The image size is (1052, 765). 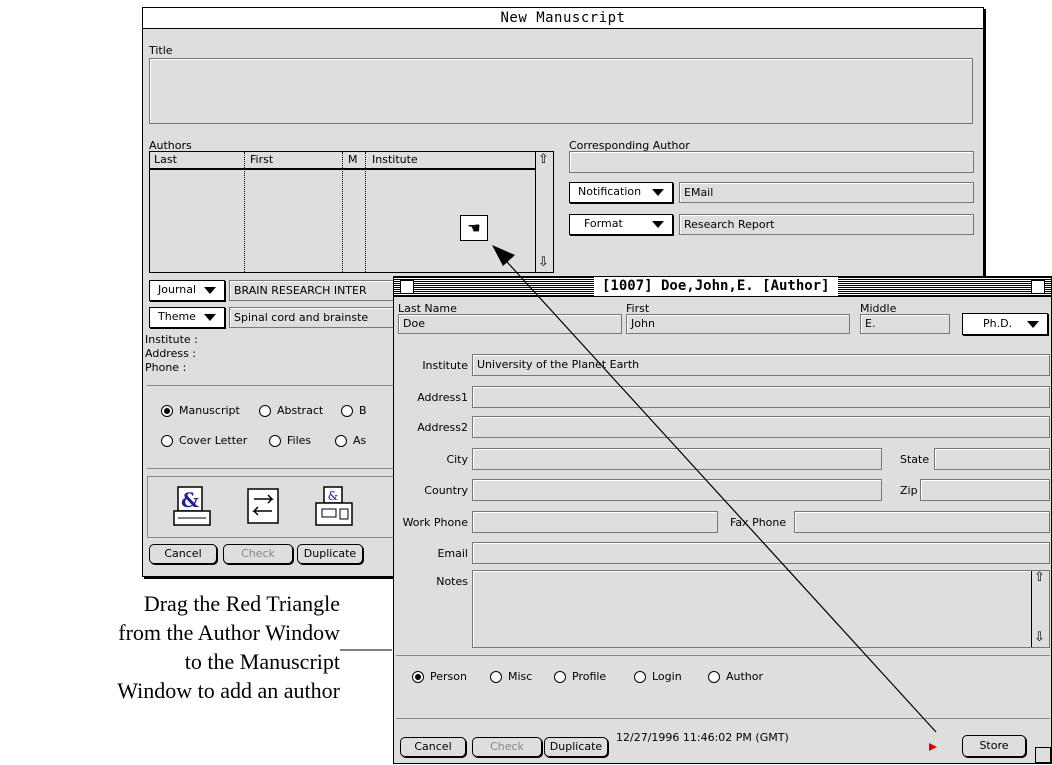 What do you see at coordinates (258, 554) in the screenshot?
I see `manuscript-check-button: Check` at bounding box center [258, 554].